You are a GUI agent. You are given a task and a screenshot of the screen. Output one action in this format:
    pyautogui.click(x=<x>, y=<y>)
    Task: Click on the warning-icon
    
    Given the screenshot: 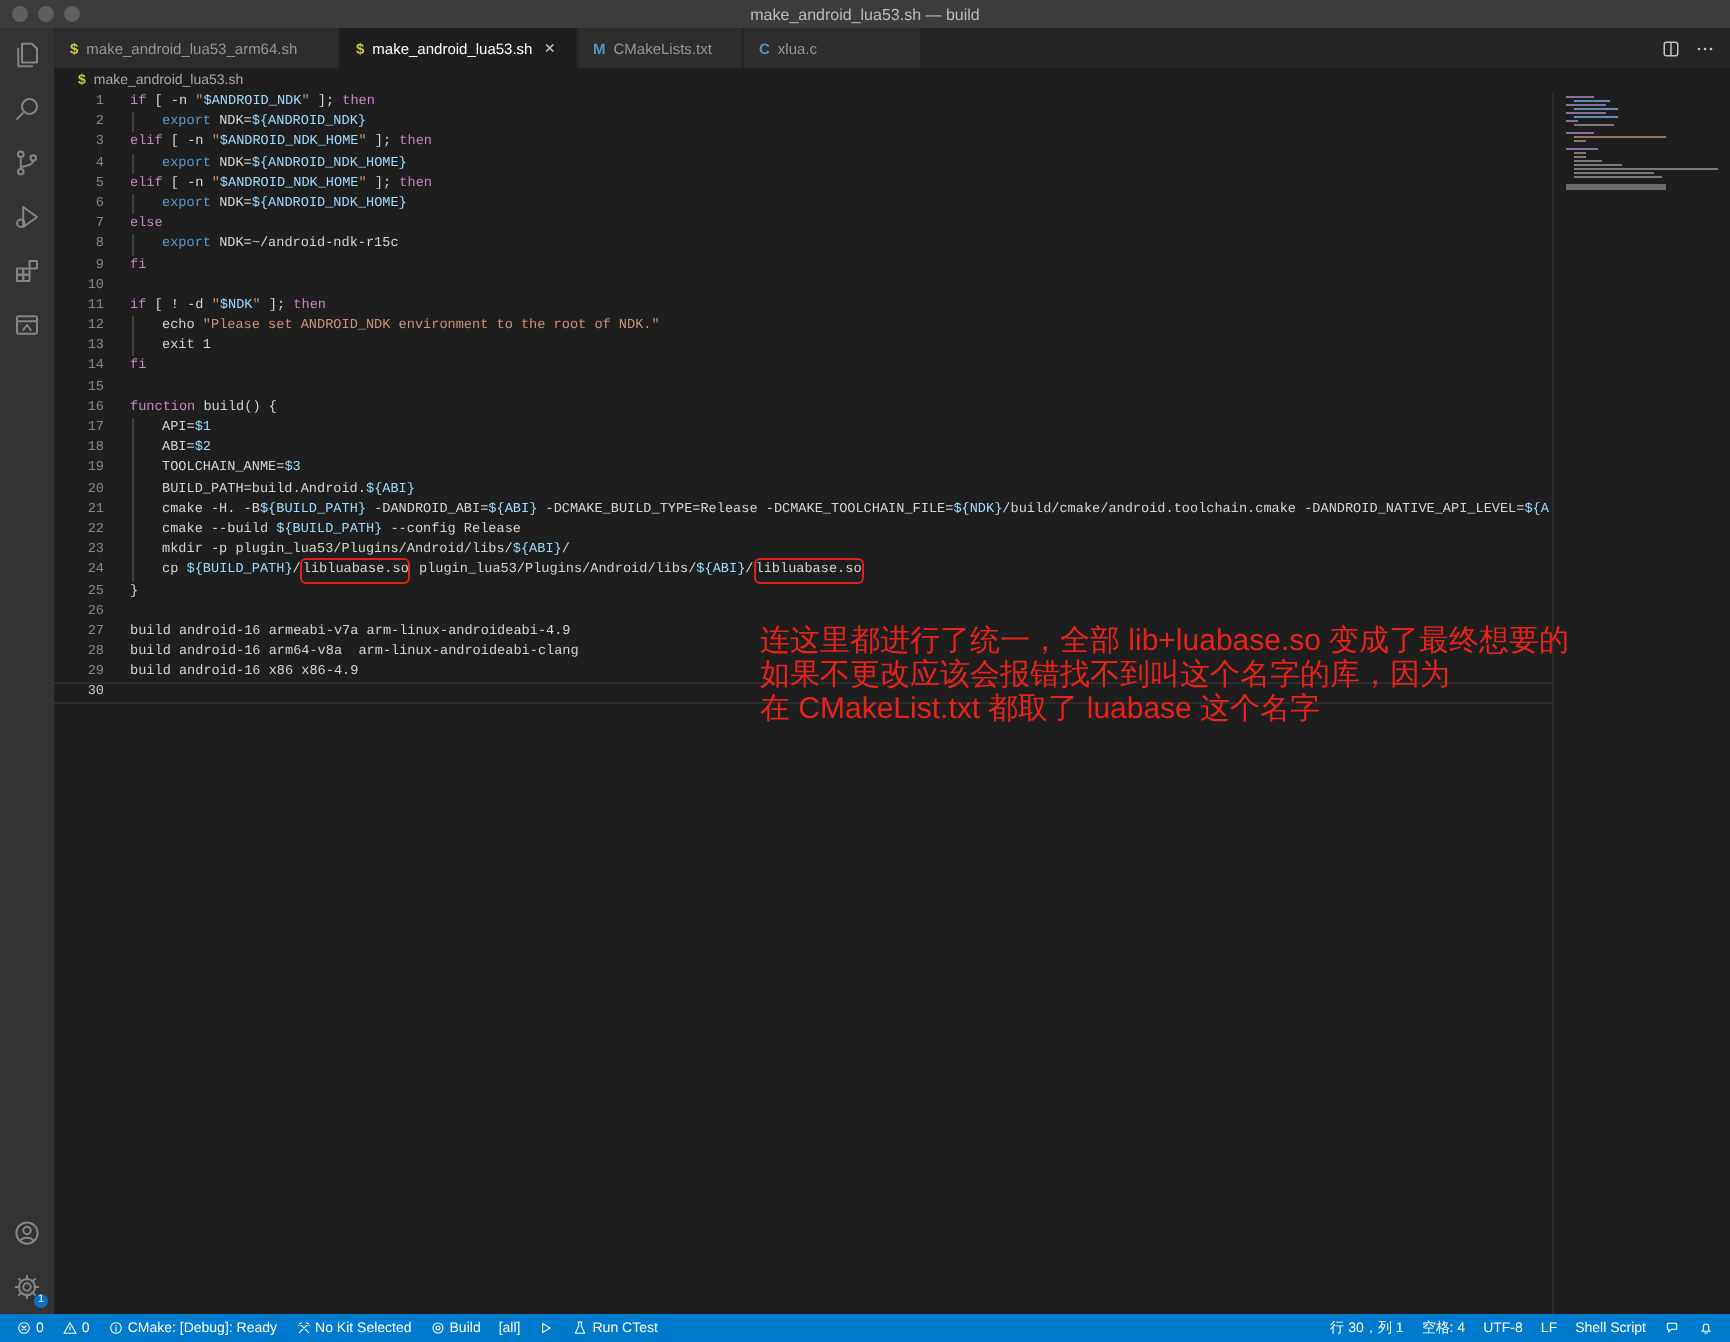 What is the action you would take?
    pyautogui.click(x=69, y=1328)
    